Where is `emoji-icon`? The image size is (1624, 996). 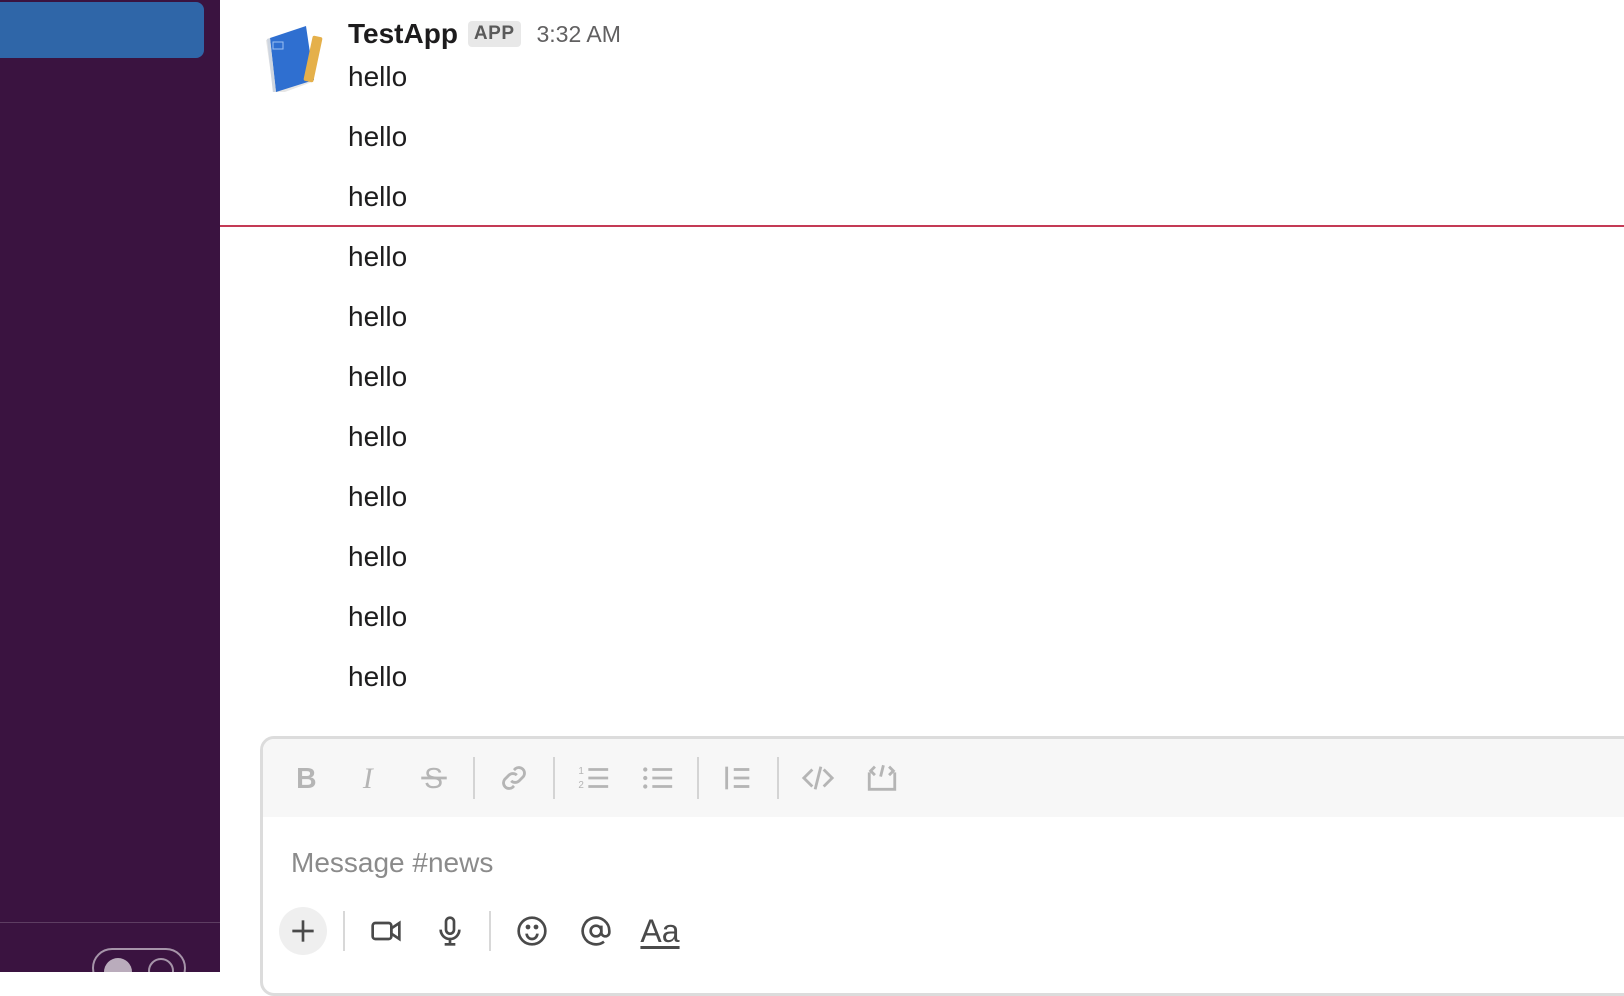 emoji-icon is located at coordinates (532, 931).